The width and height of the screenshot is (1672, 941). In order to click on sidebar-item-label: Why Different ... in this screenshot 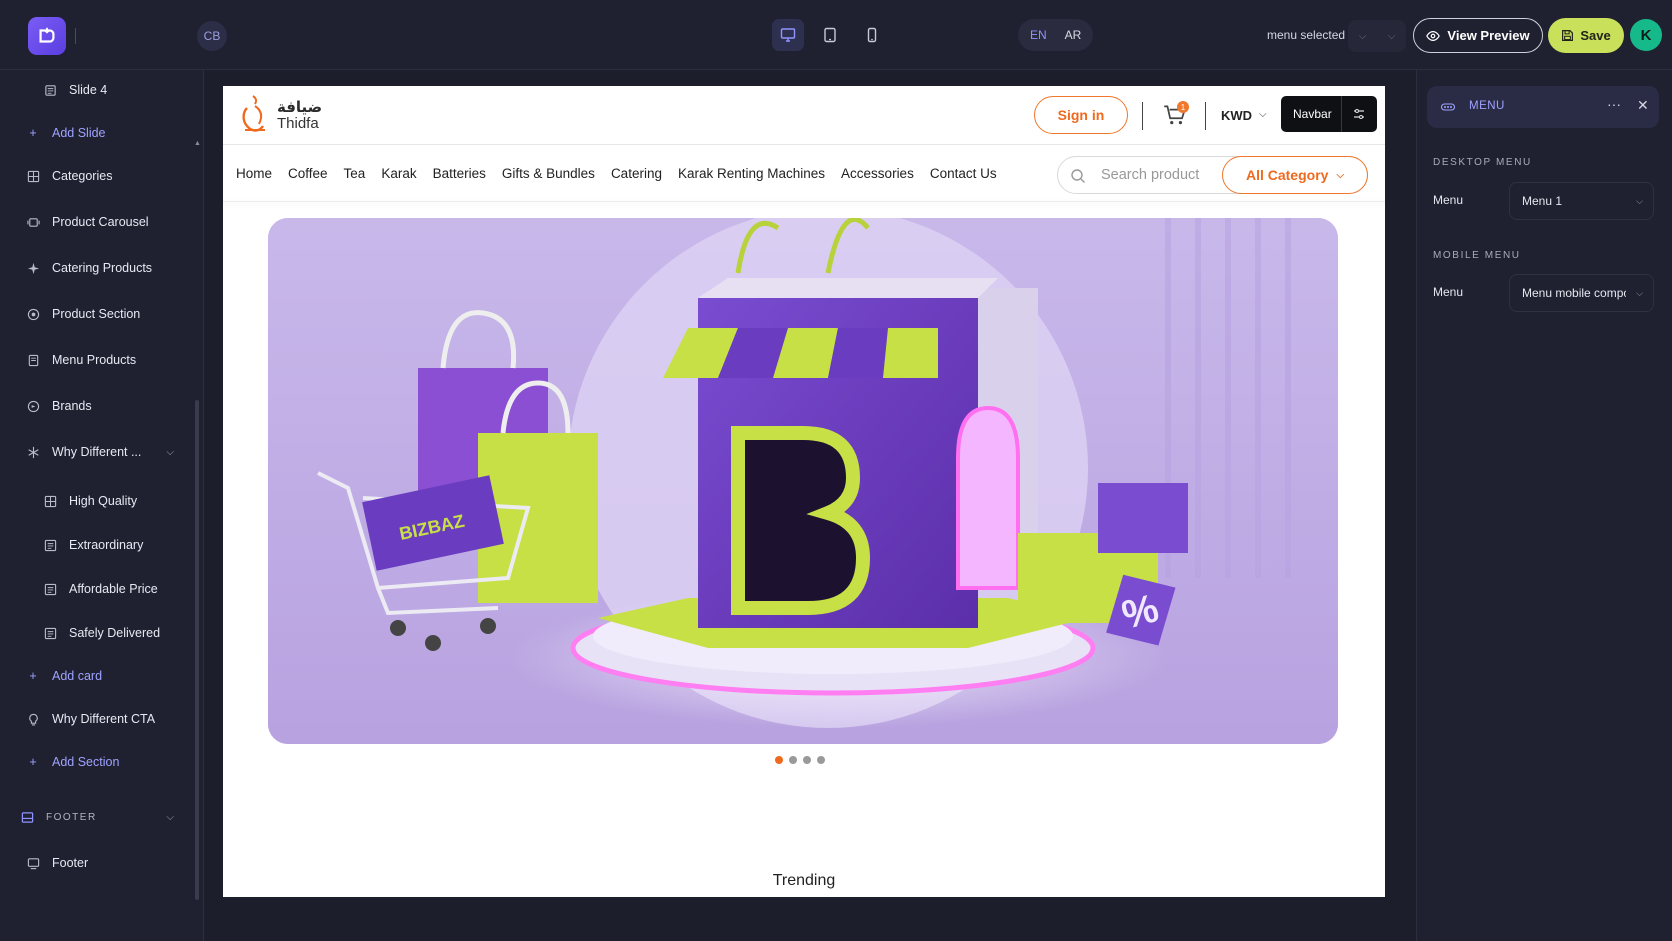, I will do `click(97, 452)`.